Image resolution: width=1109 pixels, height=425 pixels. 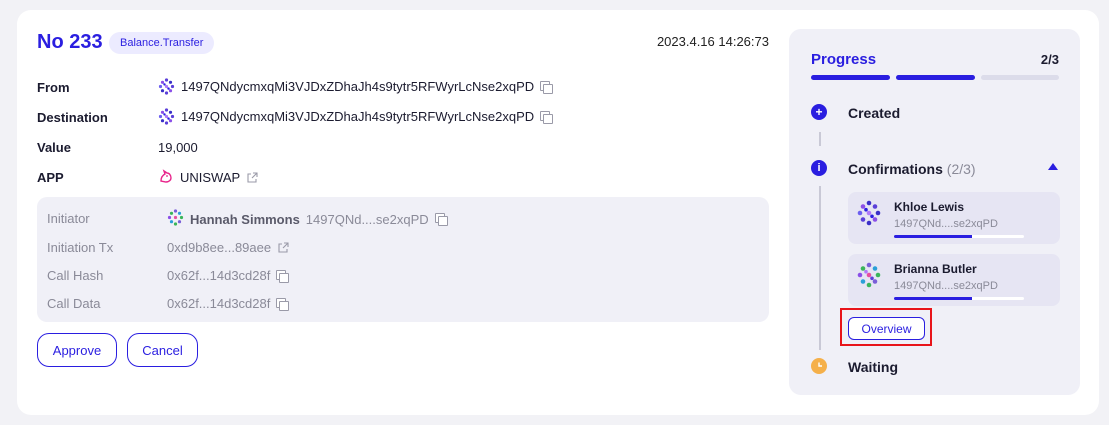 I want to click on value-text: 19,000, so click(x=178, y=147).